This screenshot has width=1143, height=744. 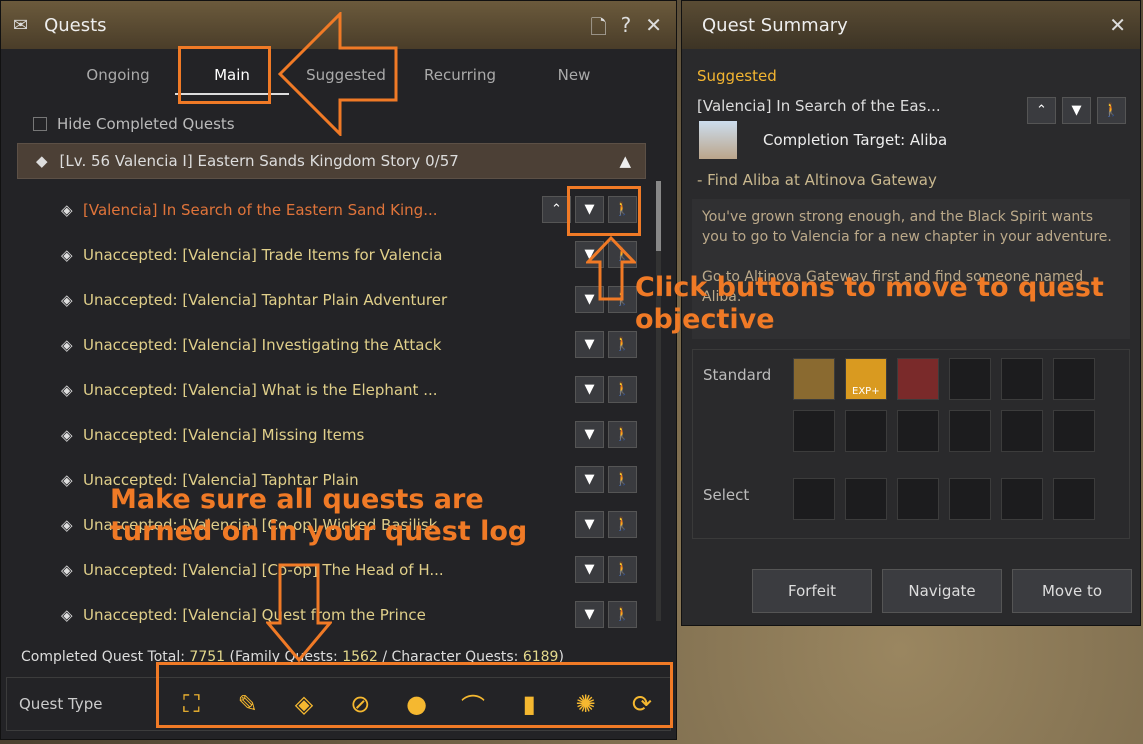 I want to click on summary-category: Suggested, so click(x=737, y=76).